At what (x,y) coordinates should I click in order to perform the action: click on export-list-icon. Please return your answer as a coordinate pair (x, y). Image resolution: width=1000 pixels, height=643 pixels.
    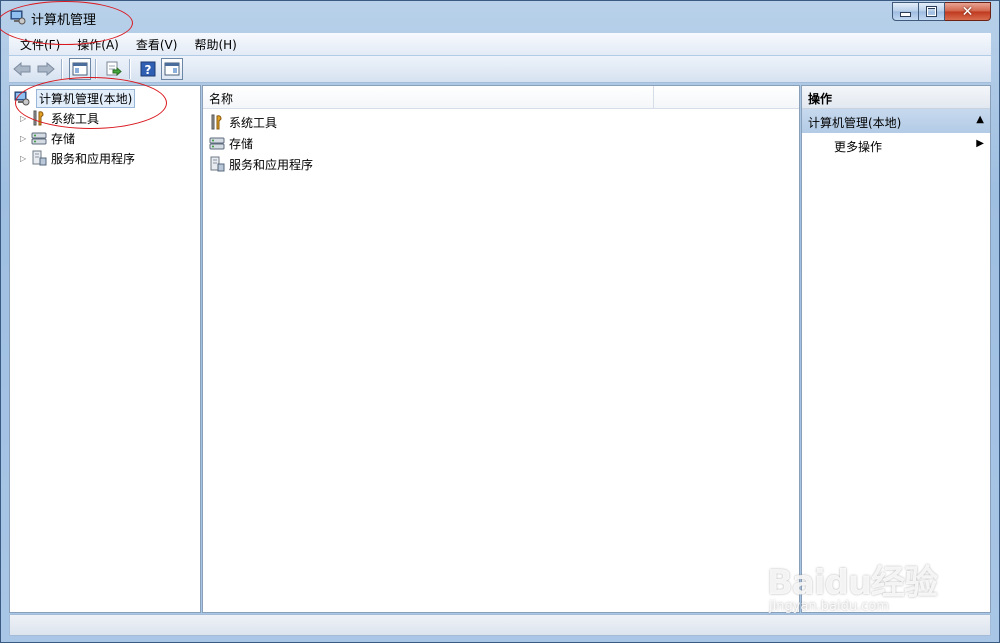
    Looking at the image, I should click on (114, 69).